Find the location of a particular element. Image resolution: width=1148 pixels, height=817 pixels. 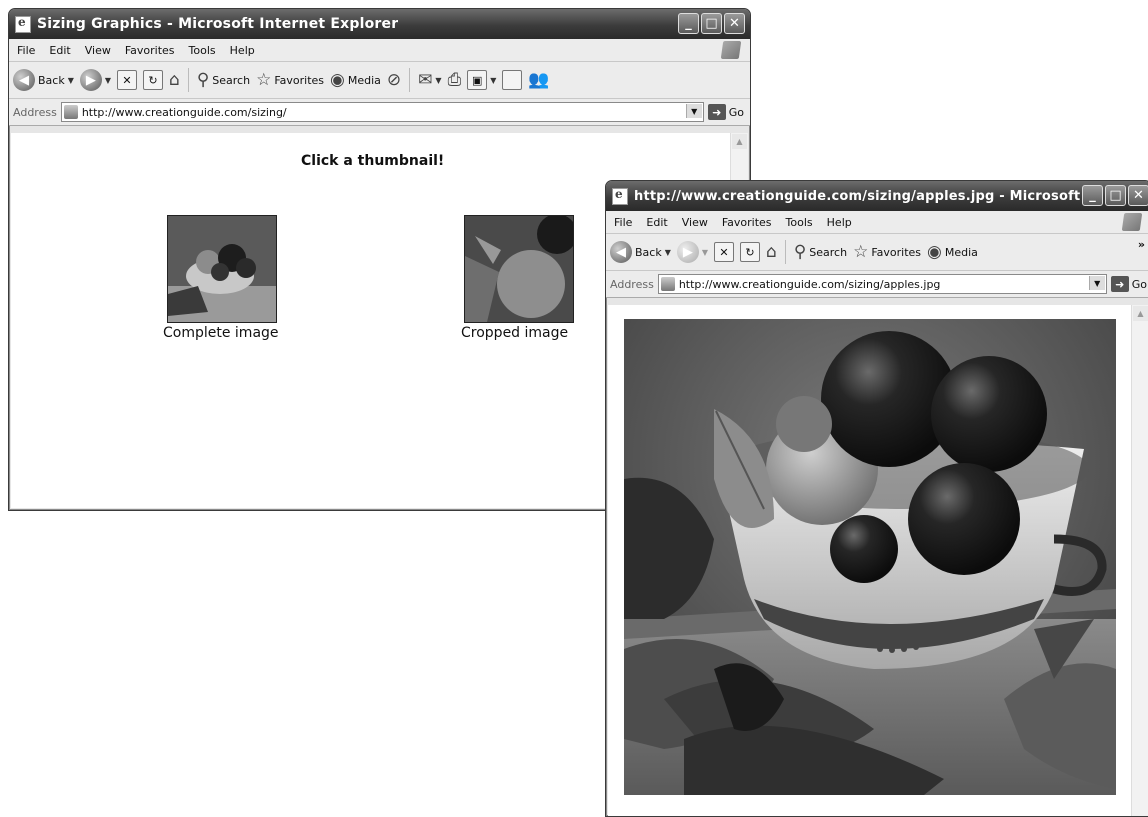

go-label: Go is located at coordinates (736, 112).